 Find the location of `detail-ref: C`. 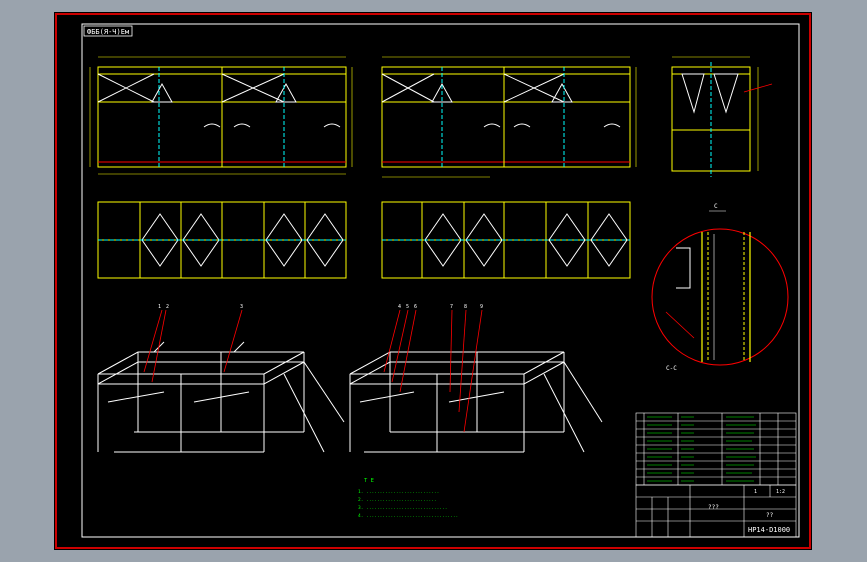

detail-ref: C is located at coordinates (716, 206).